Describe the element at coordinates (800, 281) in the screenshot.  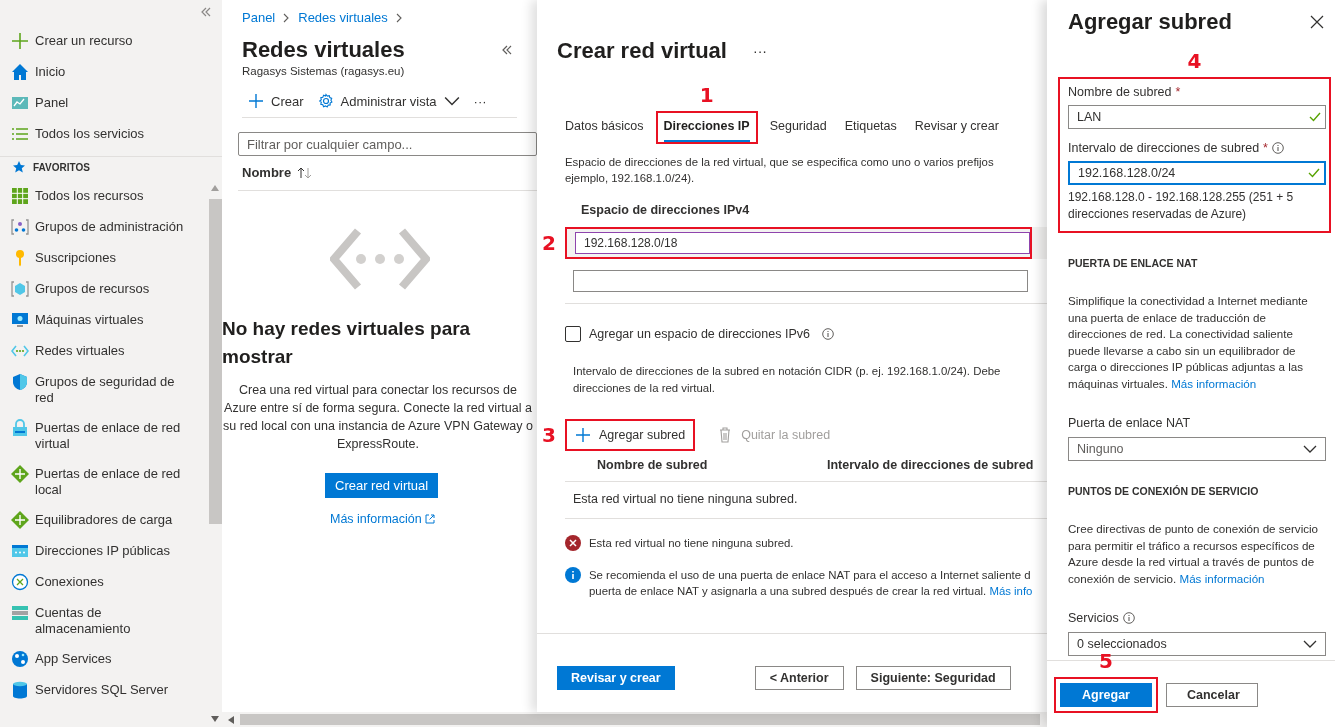
I see `address-field` at that location.